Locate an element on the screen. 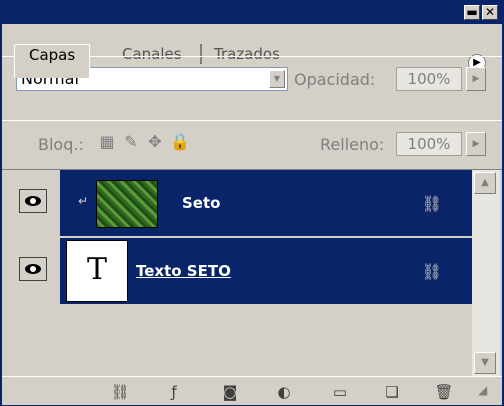 The width and height of the screenshot is (504, 406). new-group-icon: ▭ is located at coordinates (340, 392).